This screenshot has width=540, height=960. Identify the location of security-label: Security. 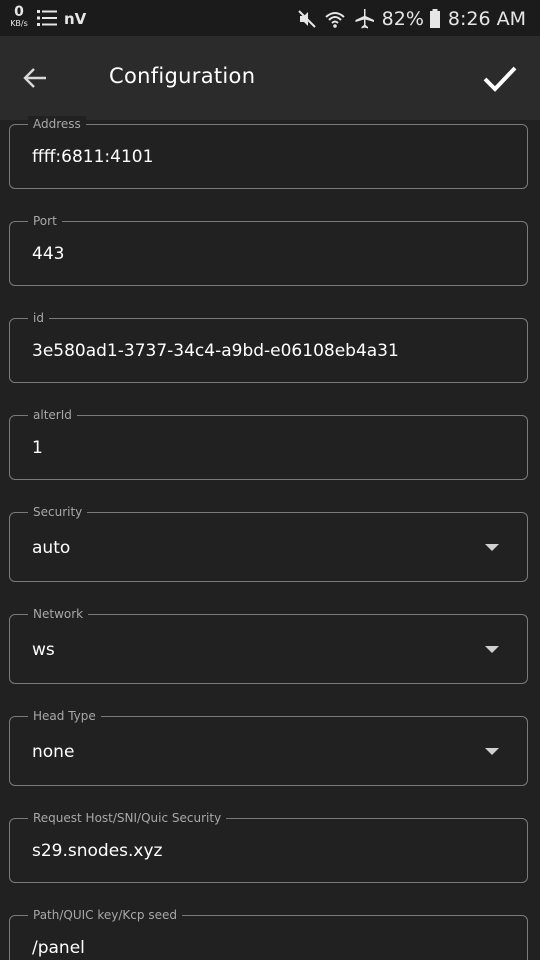
(58, 512).